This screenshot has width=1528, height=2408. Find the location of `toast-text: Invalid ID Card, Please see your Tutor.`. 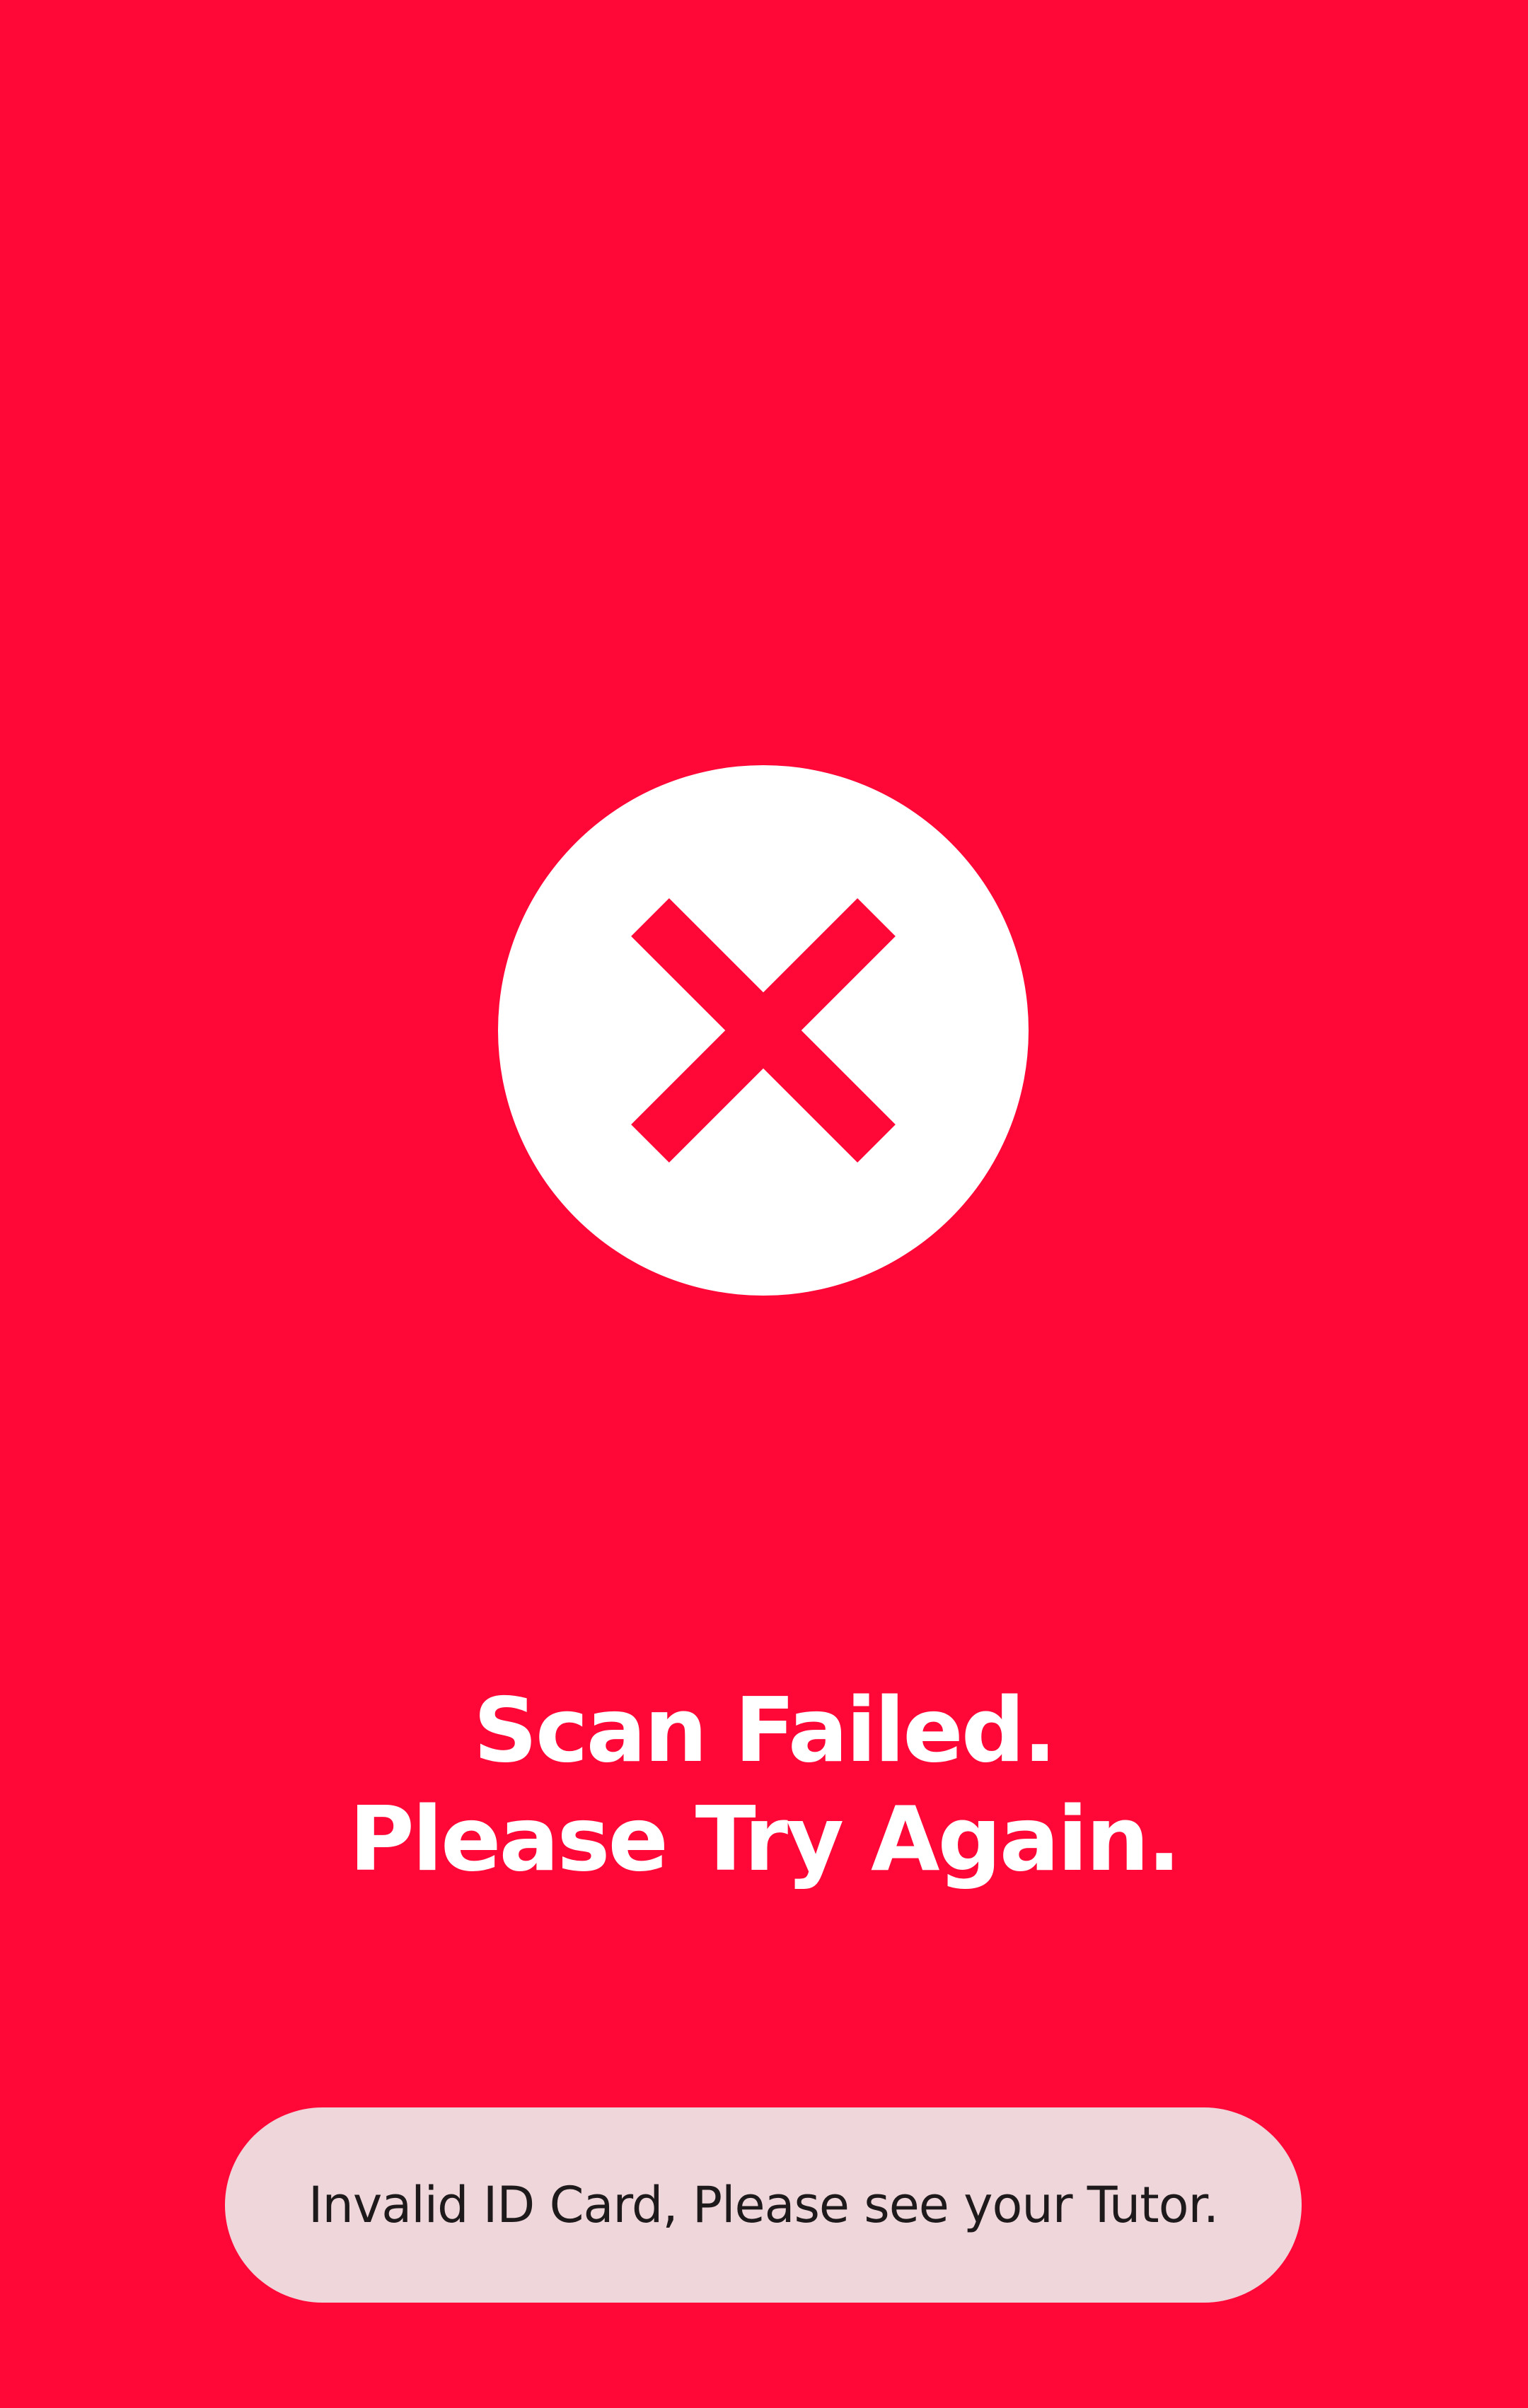

toast-text: Invalid ID Card, Please see your Tutor. is located at coordinates (763, 2205).